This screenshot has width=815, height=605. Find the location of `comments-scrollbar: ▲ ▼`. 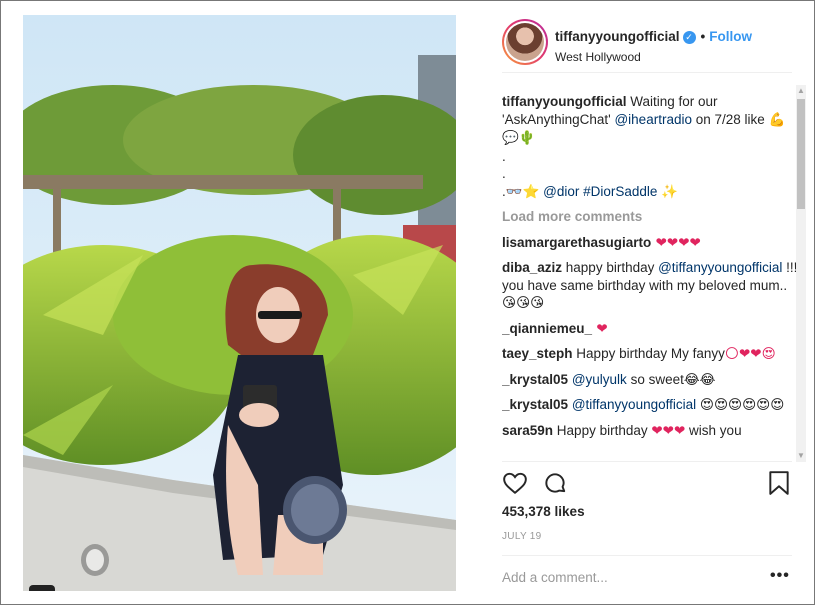

comments-scrollbar: ▲ ▼ is located at coordinates (801, 273).